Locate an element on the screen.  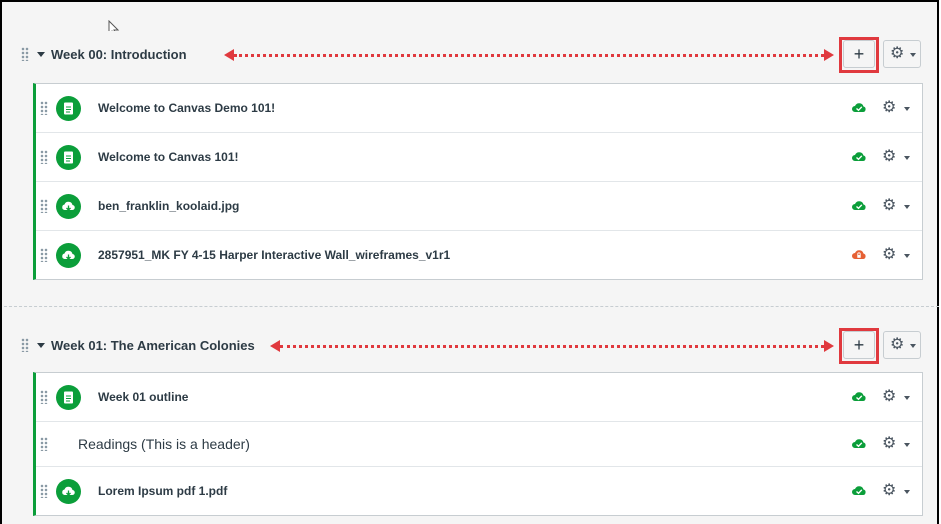
module-divider is located at coordinates (471, 306).